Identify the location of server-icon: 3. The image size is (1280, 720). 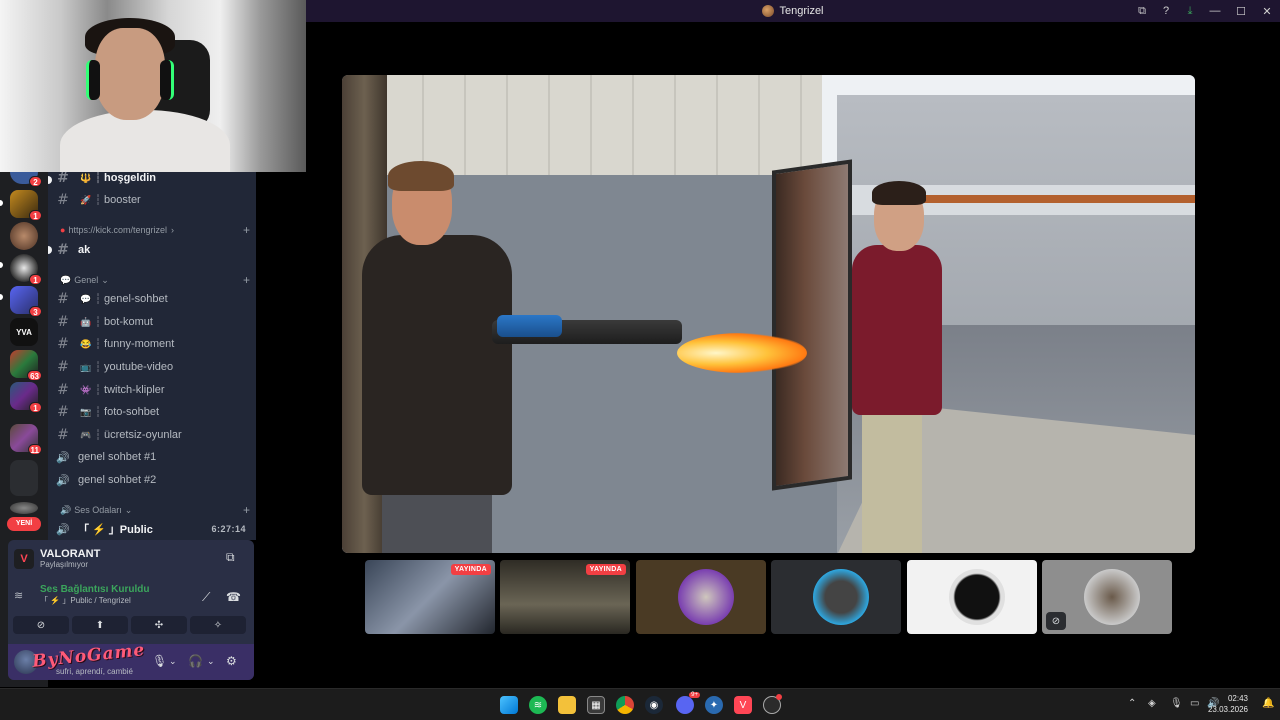
(26, 301).